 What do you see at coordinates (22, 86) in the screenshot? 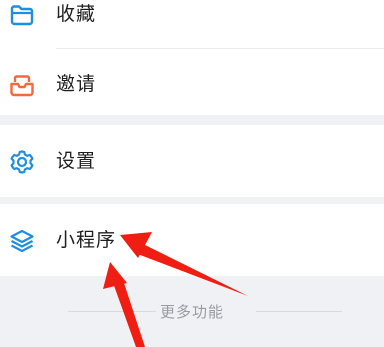
I see `invite-inbox-icon` at bounding box center [22, 86].